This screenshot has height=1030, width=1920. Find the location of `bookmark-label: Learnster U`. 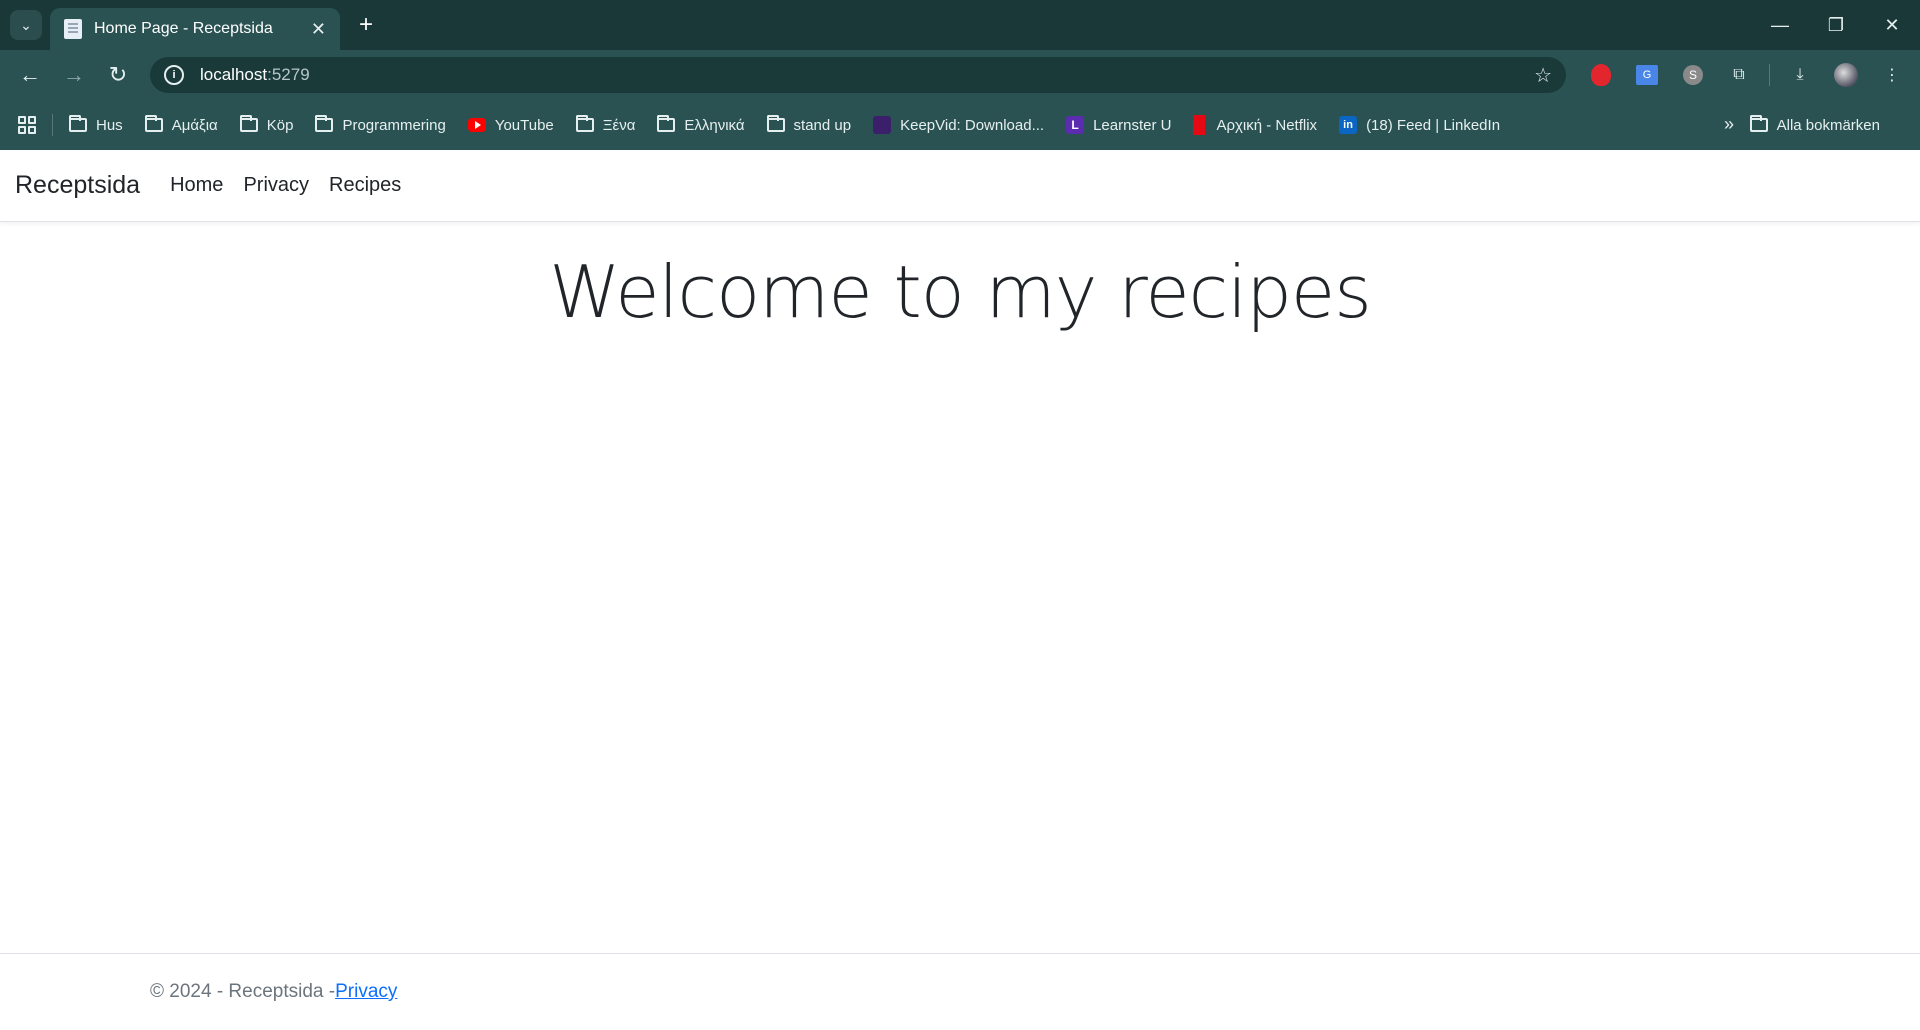

bookmark-label: Learnster U is located at coordinates (1132, 125).